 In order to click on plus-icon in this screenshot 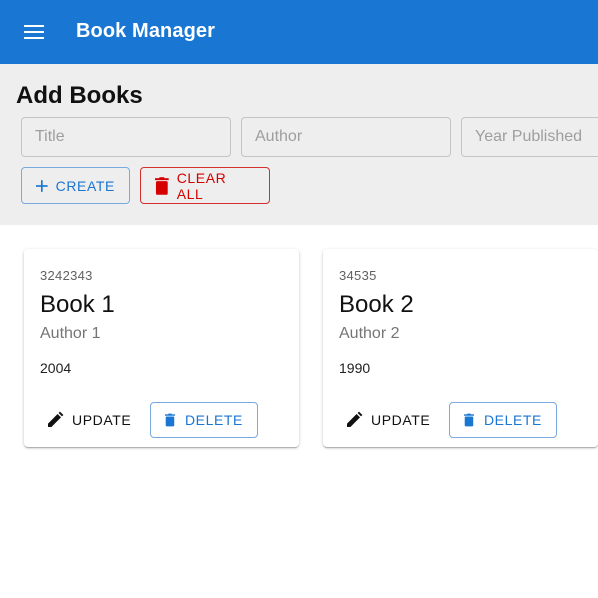, I will do `click(42, 185)`.